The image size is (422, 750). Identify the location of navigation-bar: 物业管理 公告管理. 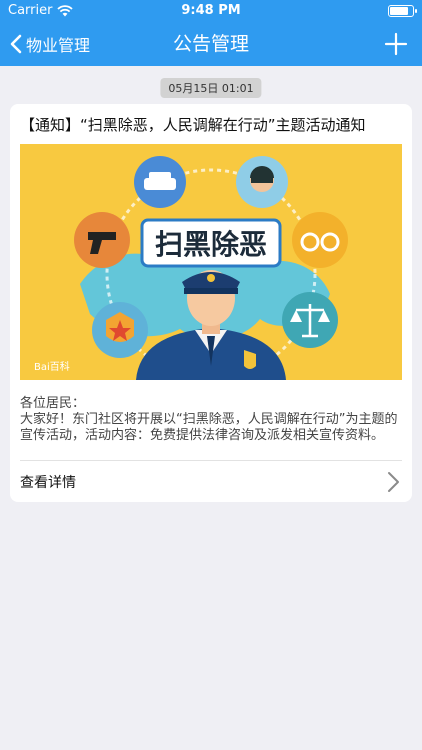
(211, 44).